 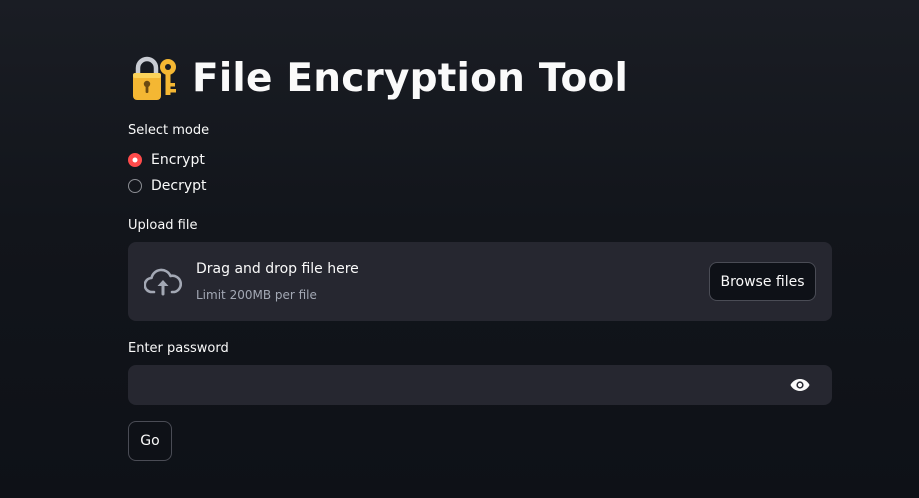 I want to click on radio-option-decrypt: Decrypt, so click(x=167, y=186).